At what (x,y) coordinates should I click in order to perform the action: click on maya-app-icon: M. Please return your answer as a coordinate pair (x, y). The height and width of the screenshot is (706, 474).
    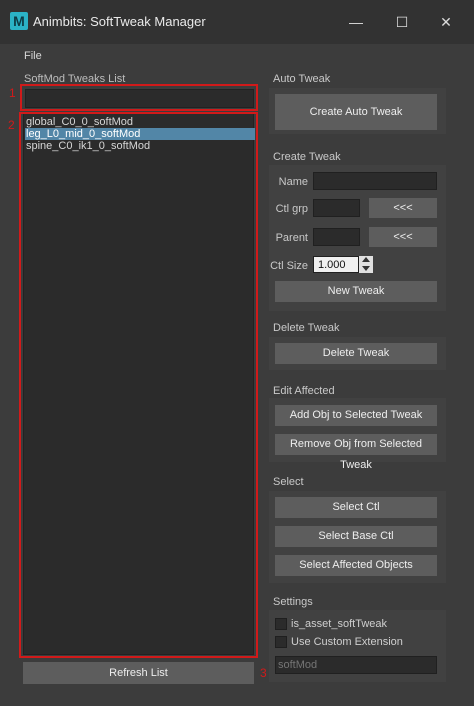
    Looking at the image, I should click on (19, 21).